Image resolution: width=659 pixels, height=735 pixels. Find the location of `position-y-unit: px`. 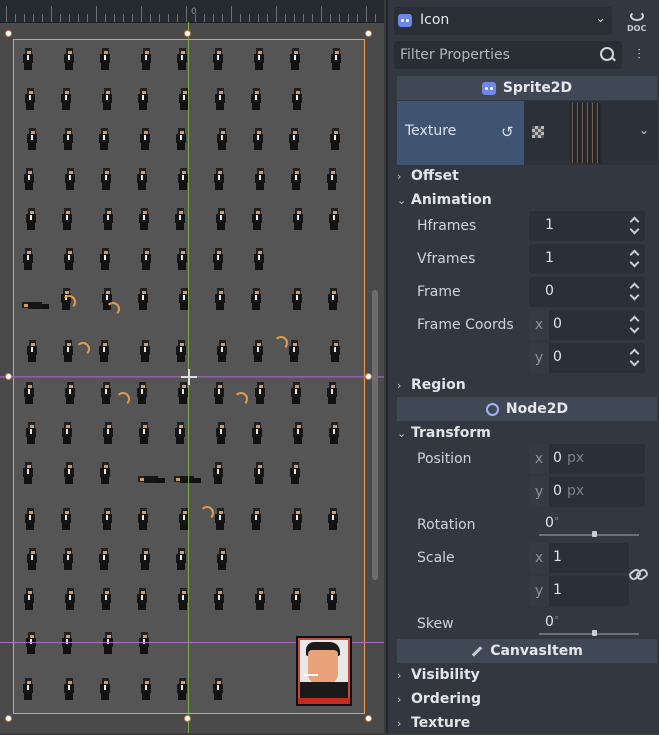

position-y-unit: px is located at coordinates (576, 491).